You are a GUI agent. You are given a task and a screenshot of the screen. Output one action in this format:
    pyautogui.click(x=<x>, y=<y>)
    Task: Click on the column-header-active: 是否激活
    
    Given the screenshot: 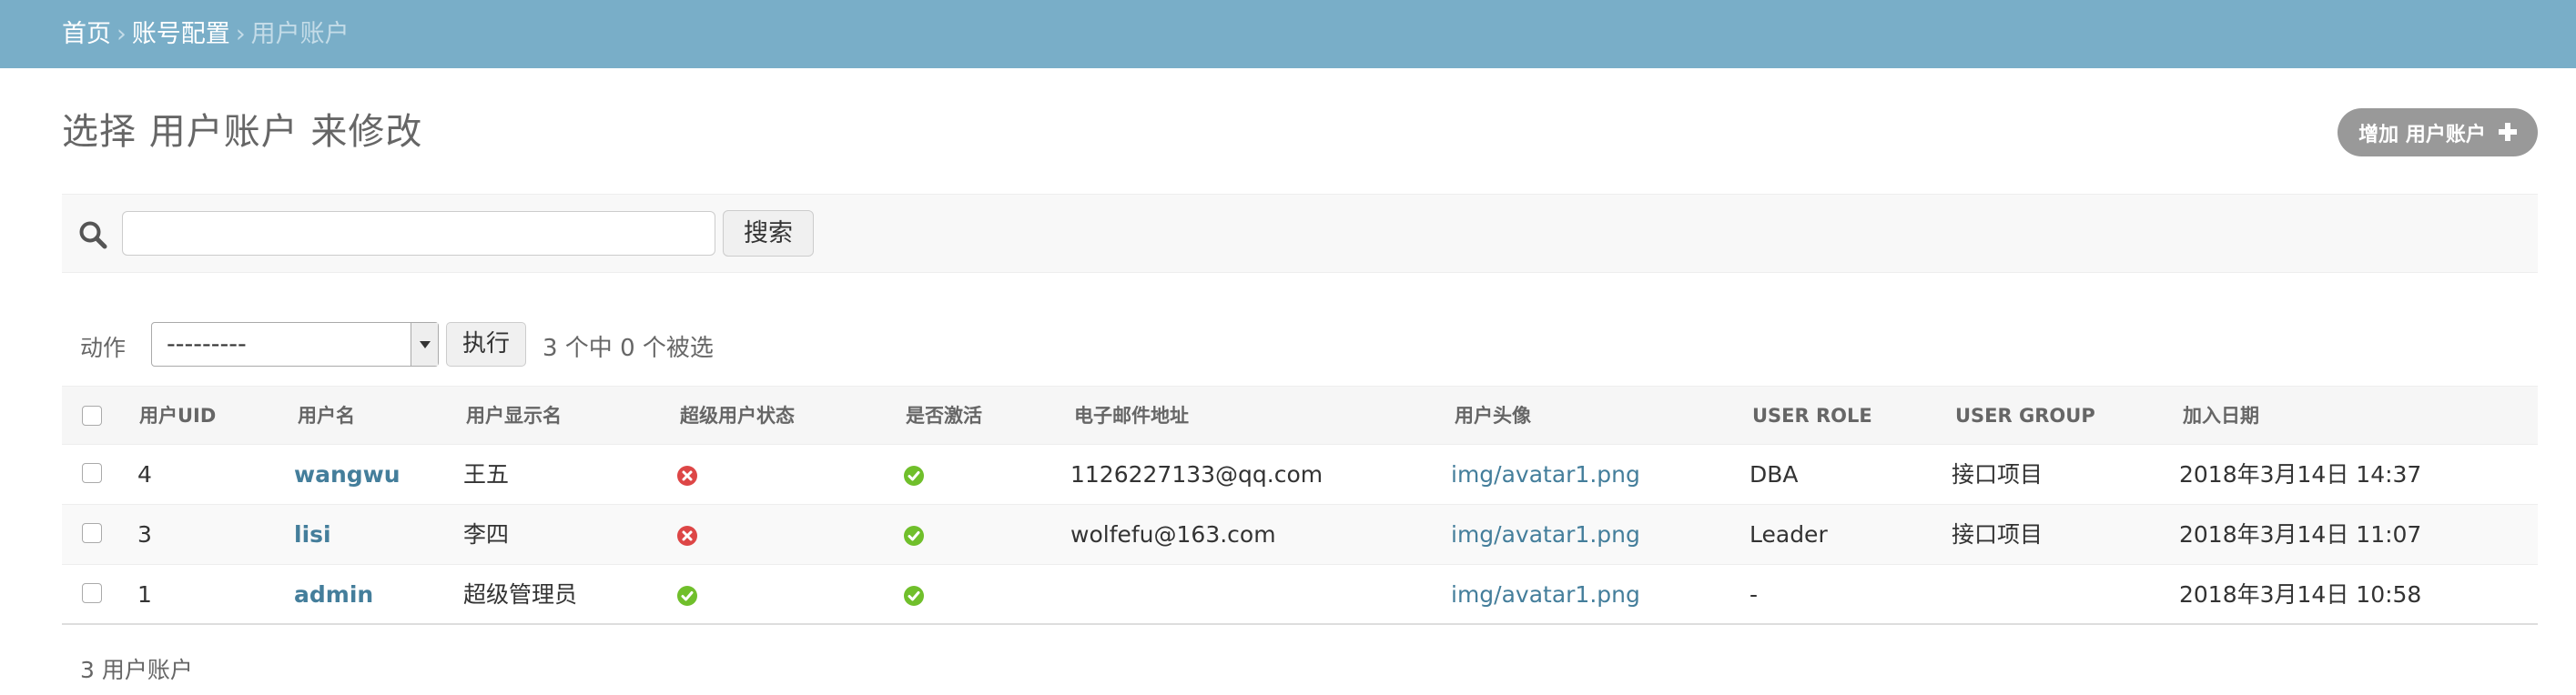 What is the action you would take?
    pyautogui.click(x=944, y=416)
    